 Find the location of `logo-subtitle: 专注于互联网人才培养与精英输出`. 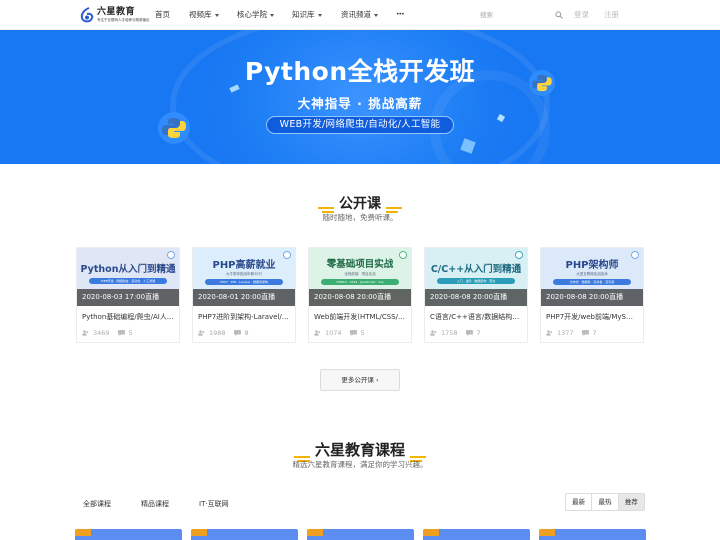

logo-subtitle: 专注于互联网人才培养与精英输出 is located at coordinates (123, 19).